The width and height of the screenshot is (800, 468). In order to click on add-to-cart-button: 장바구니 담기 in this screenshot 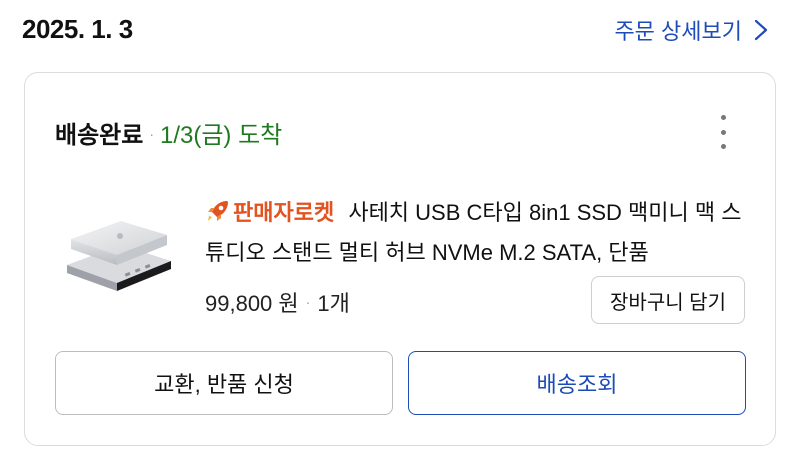, I will do `click(668, 300)`.